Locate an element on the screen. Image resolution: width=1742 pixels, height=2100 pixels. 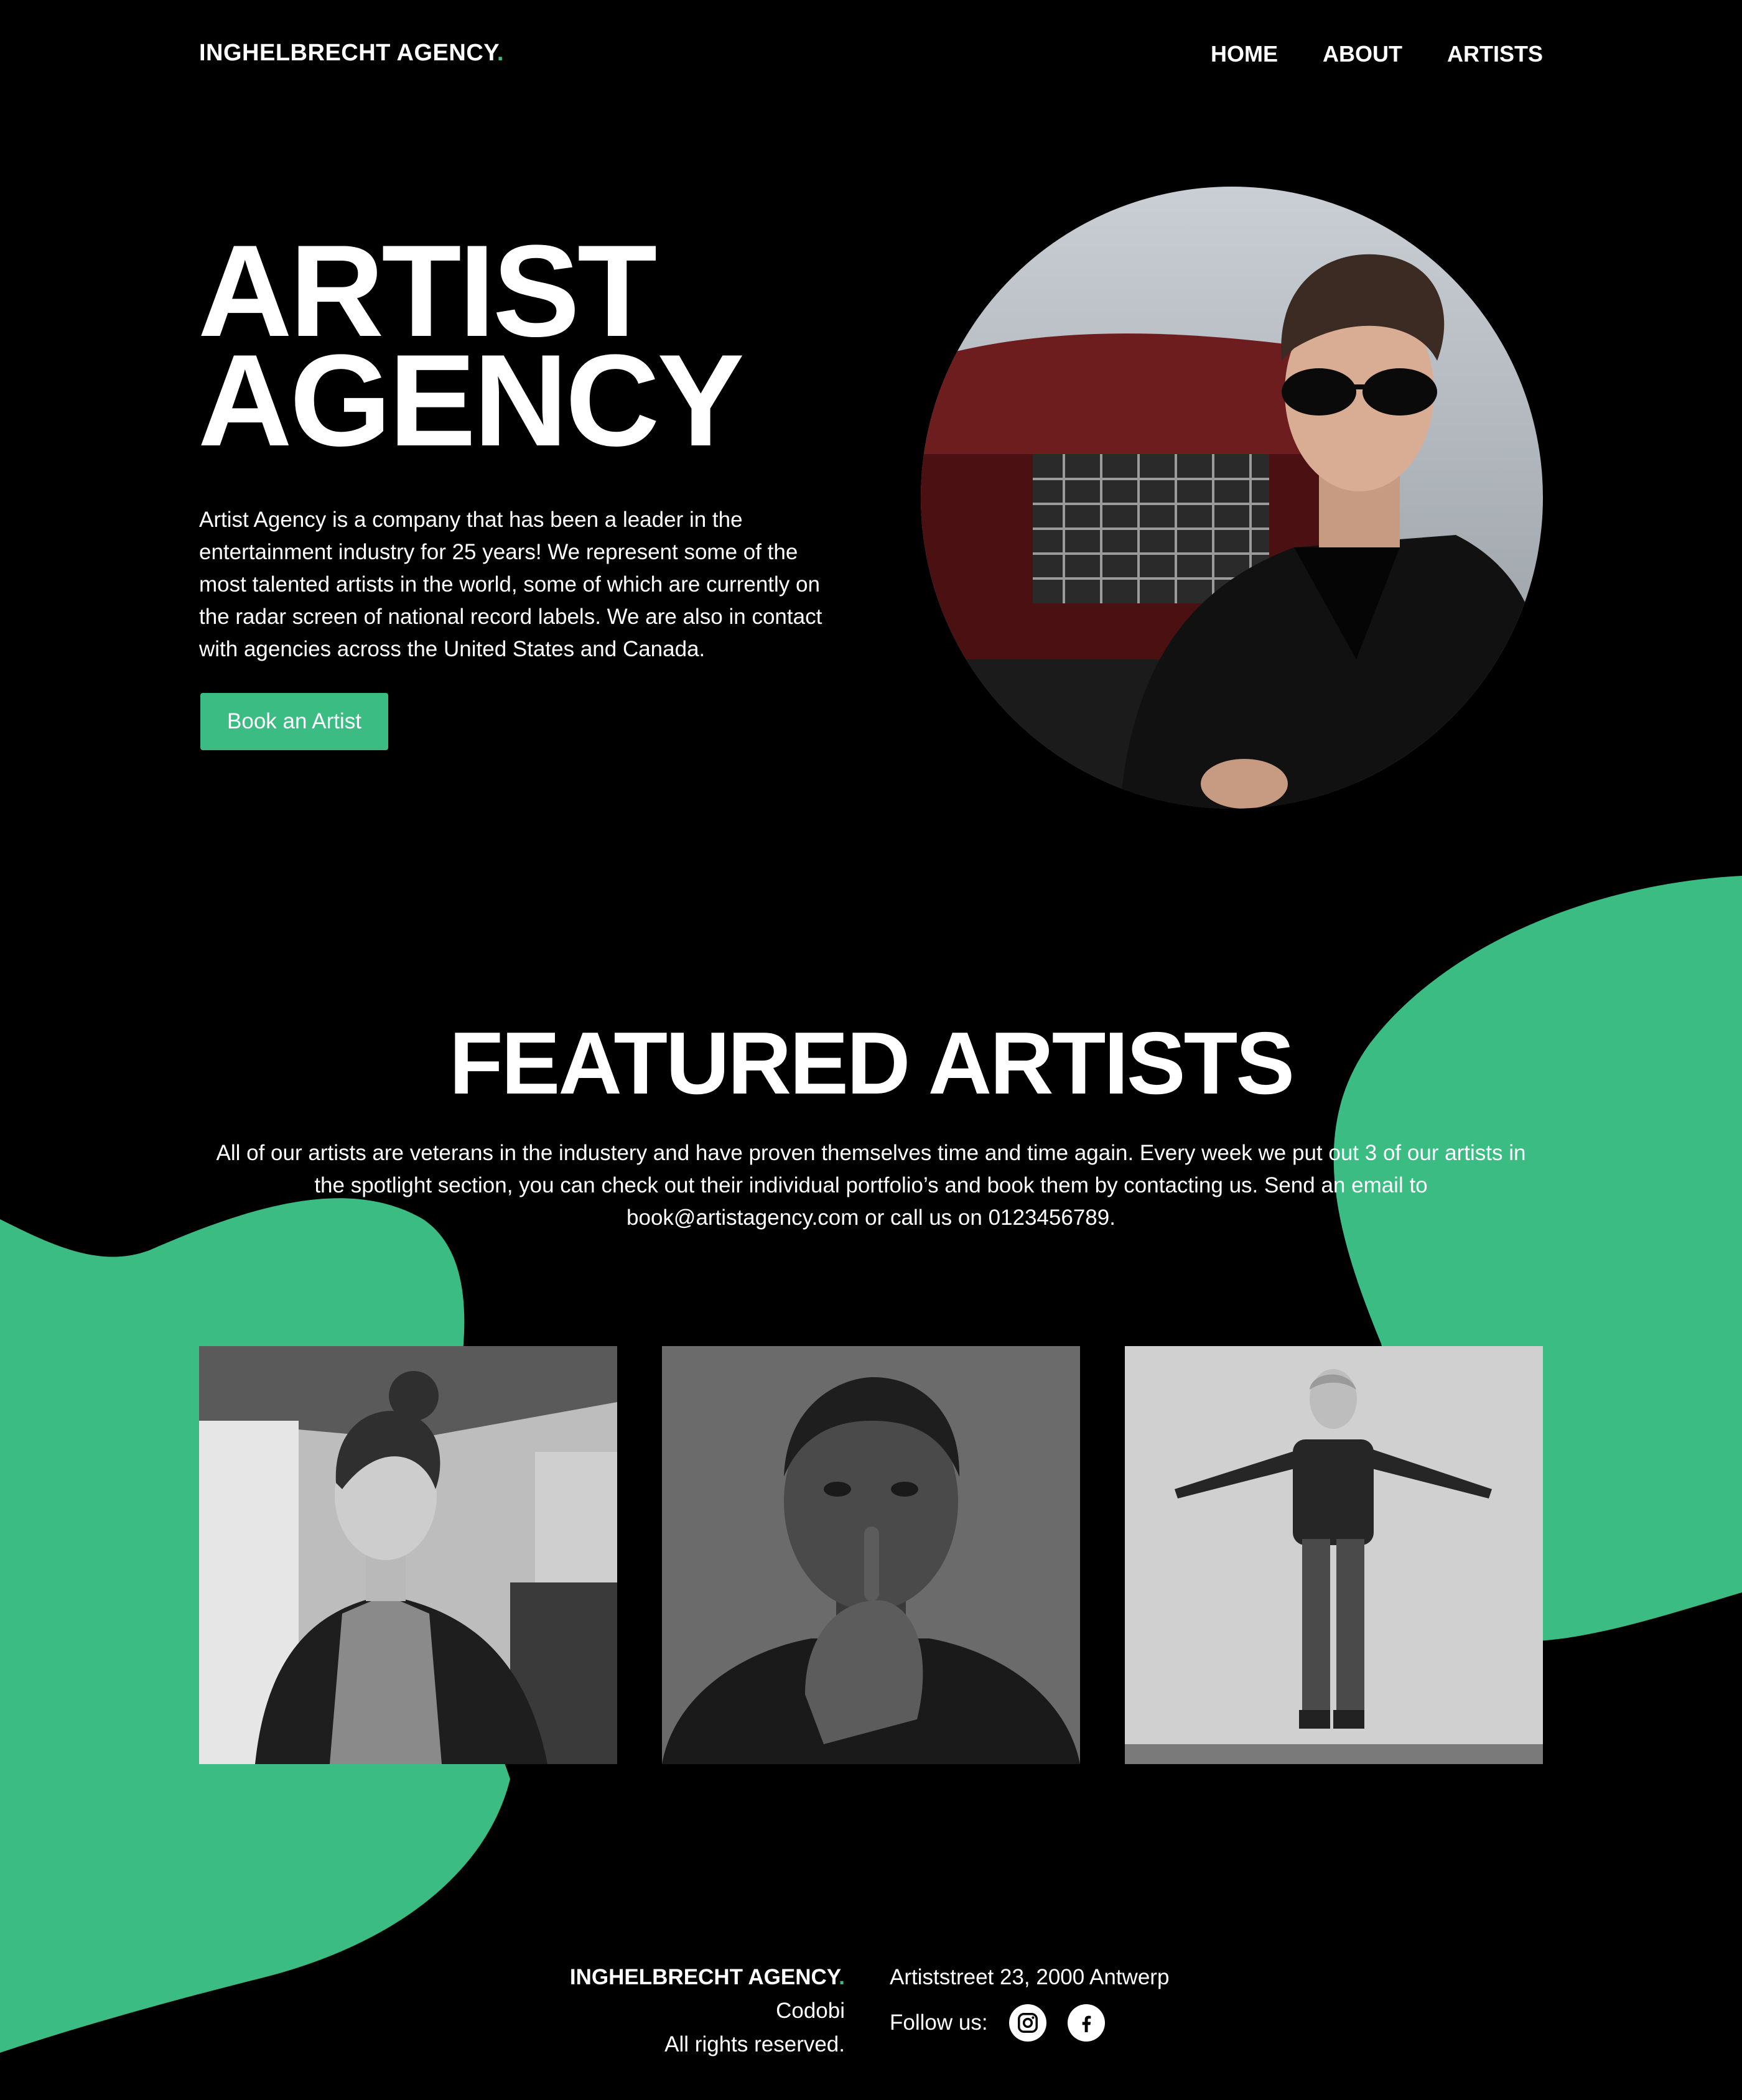
hero-title-line-2: AGENCY is located at coordinates (471, 400).